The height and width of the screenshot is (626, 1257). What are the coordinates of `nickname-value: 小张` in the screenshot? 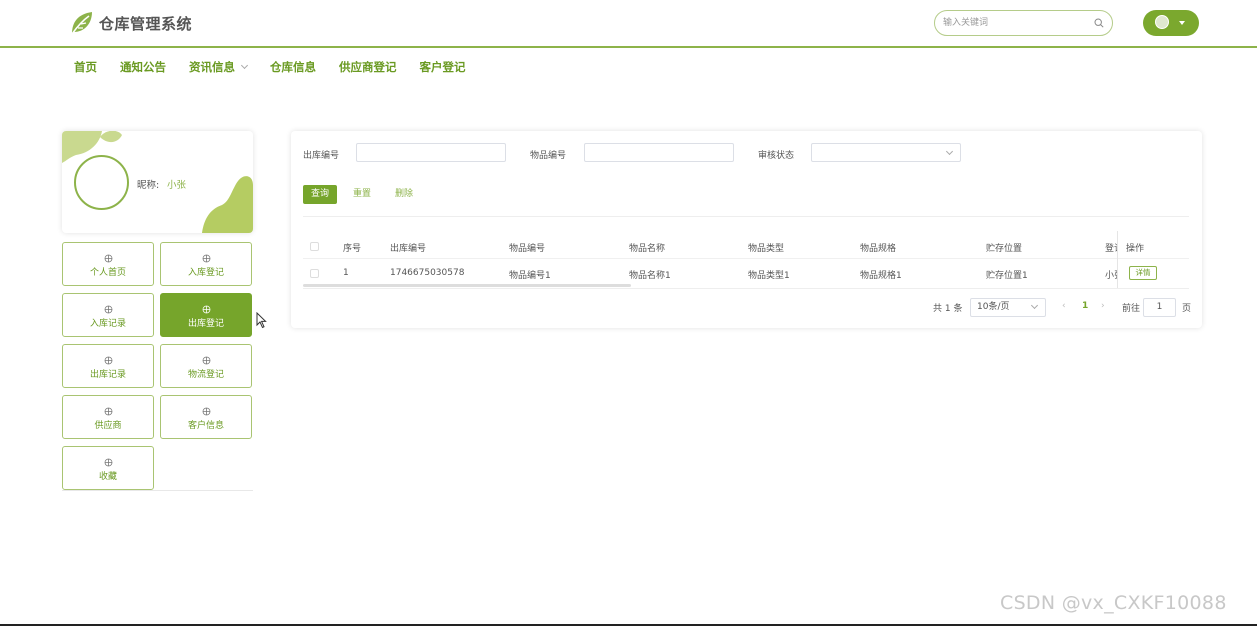 It's located at (177, 185).